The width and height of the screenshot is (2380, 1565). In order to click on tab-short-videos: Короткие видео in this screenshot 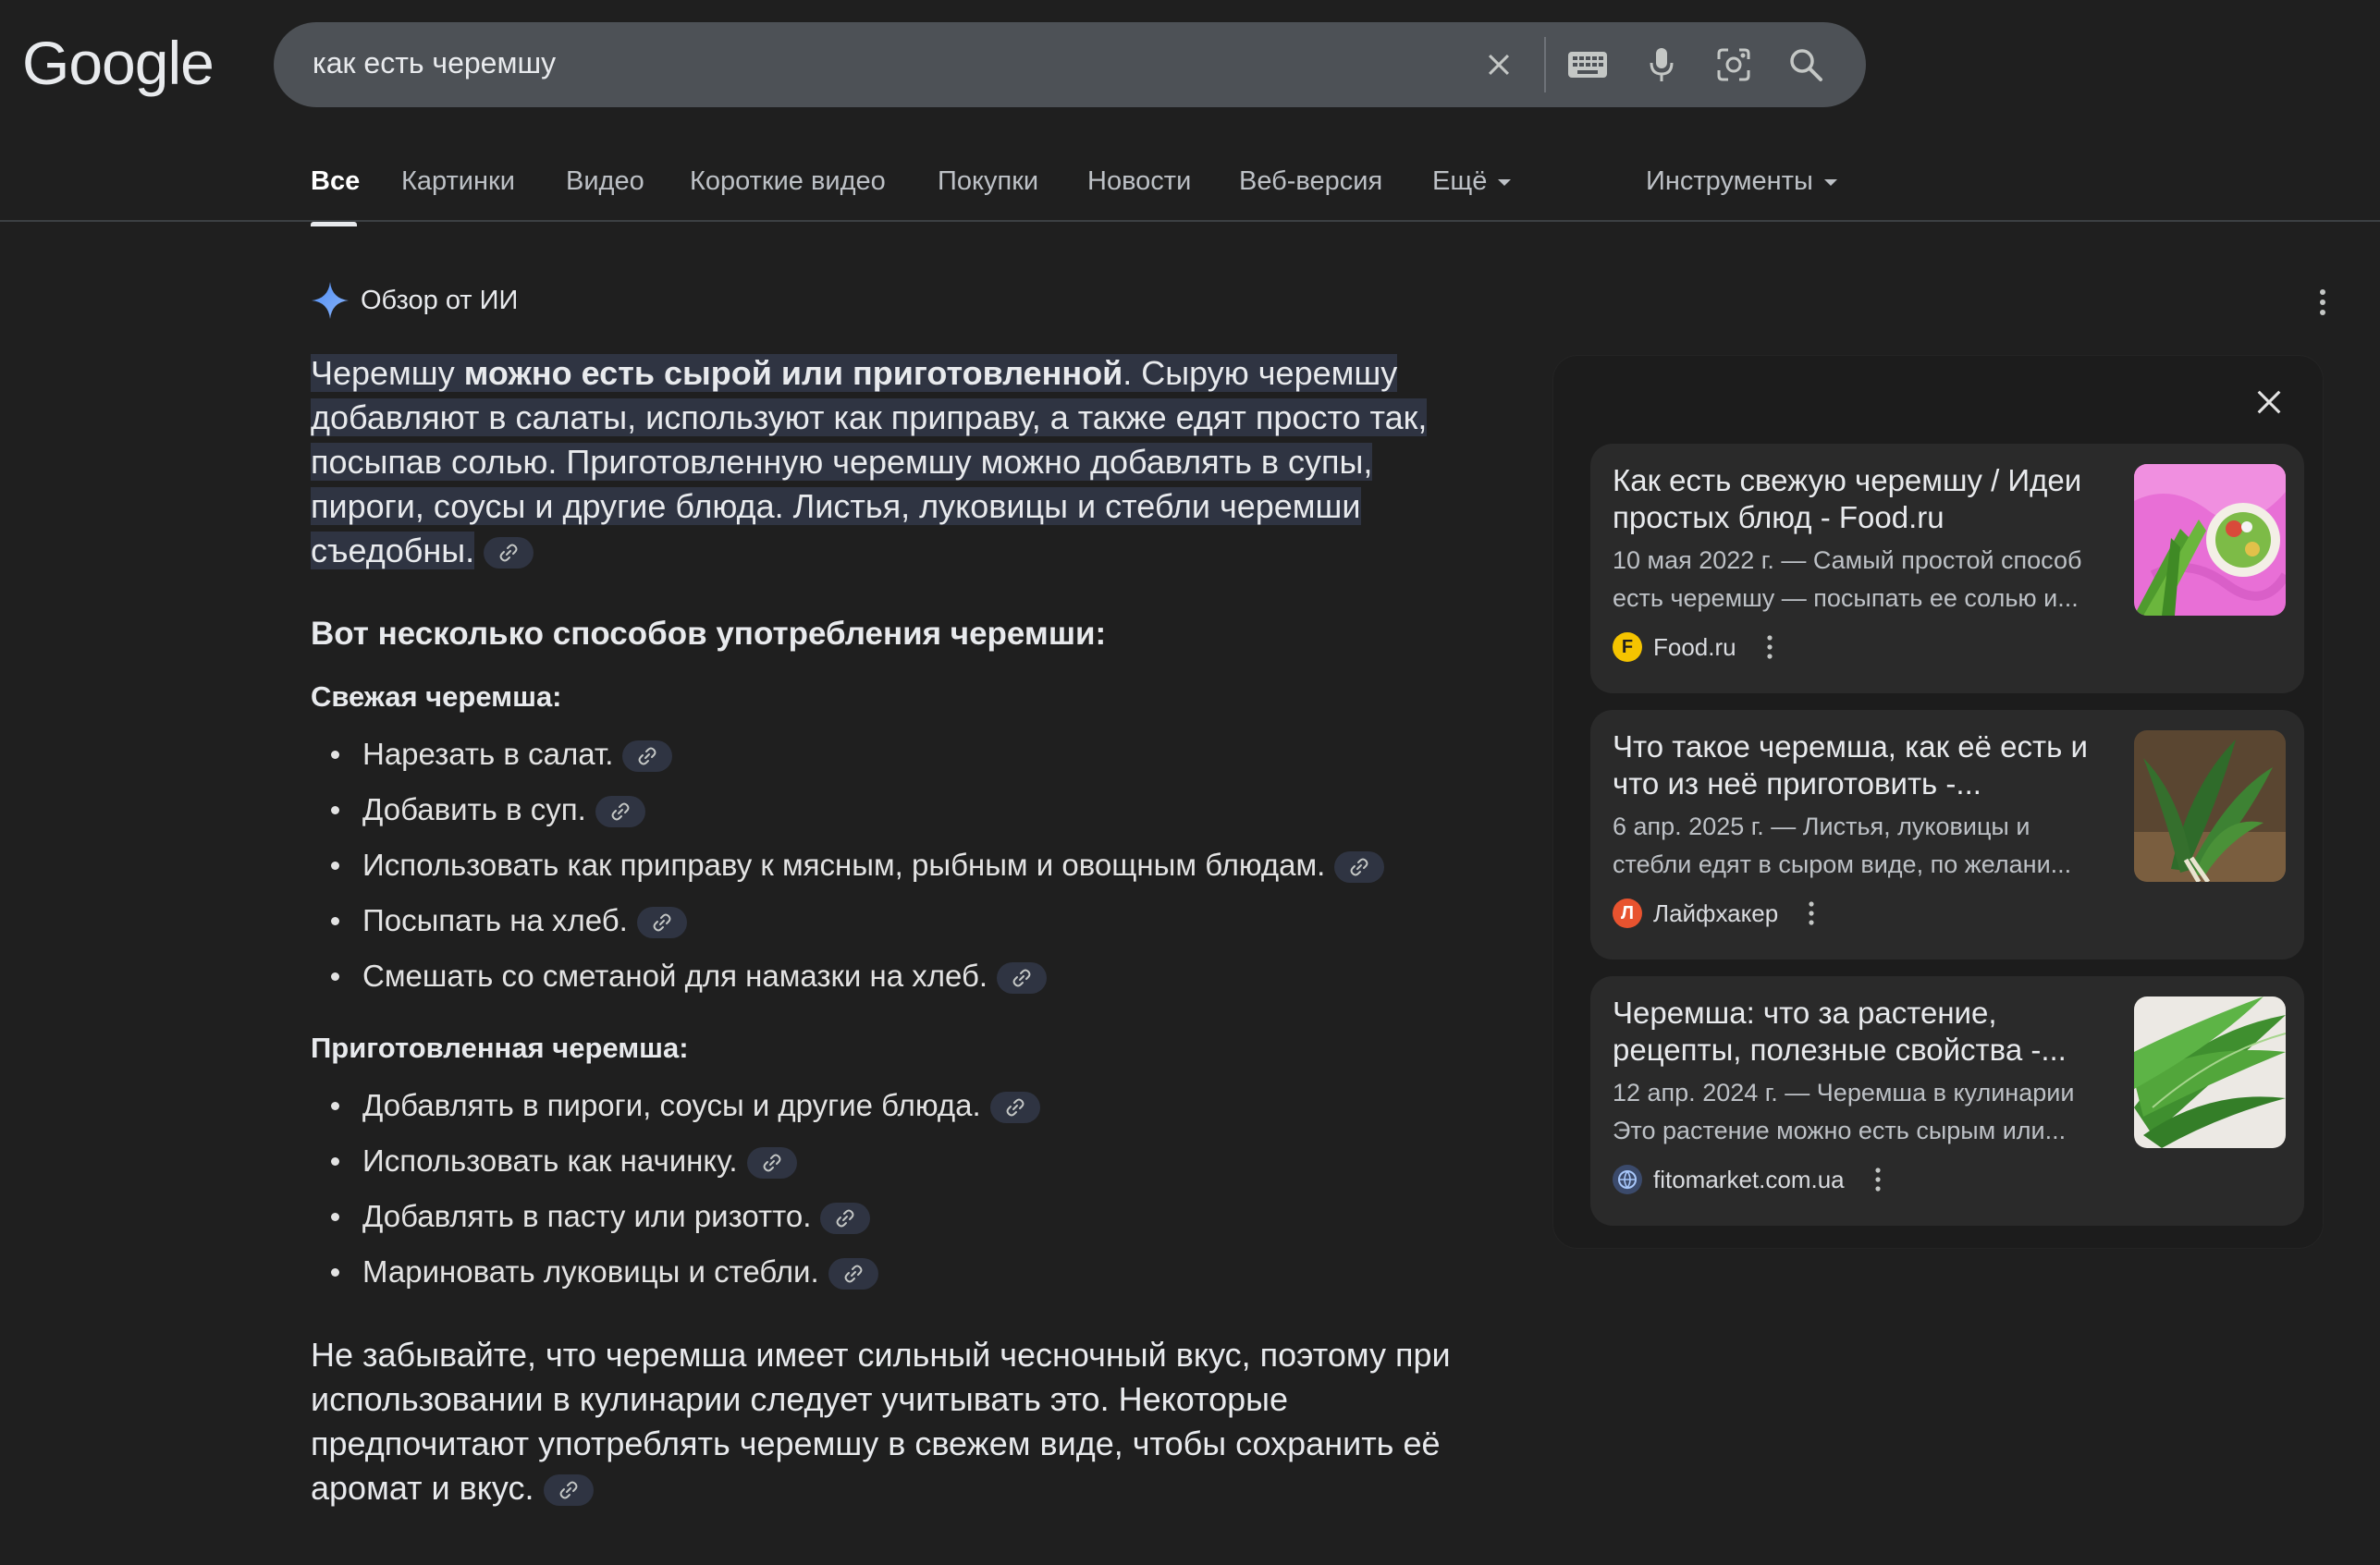, I will do `click(788, 182)`.